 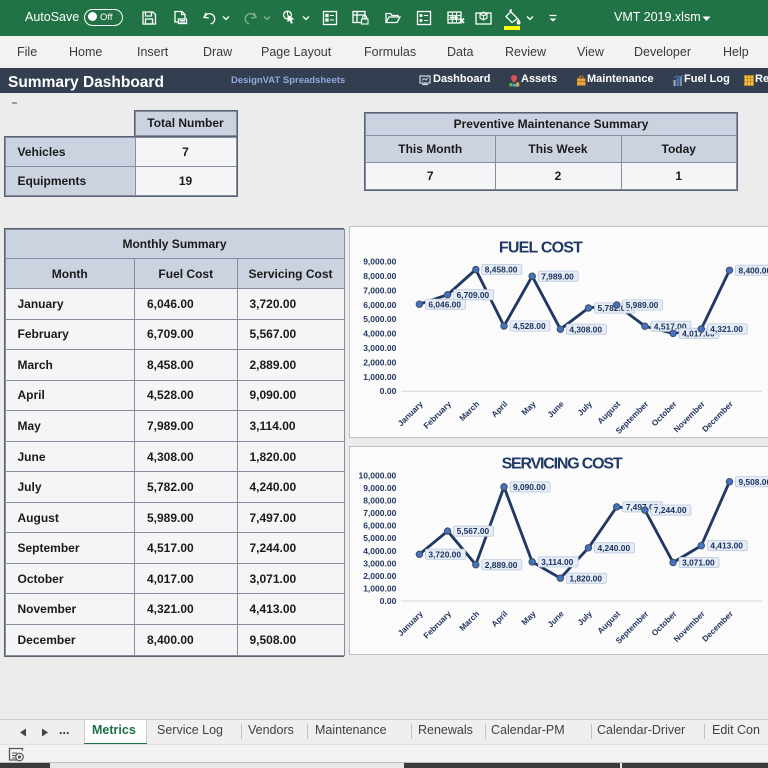 I want to click on svg-text: 8,400.00, so click(x=753, y=270).